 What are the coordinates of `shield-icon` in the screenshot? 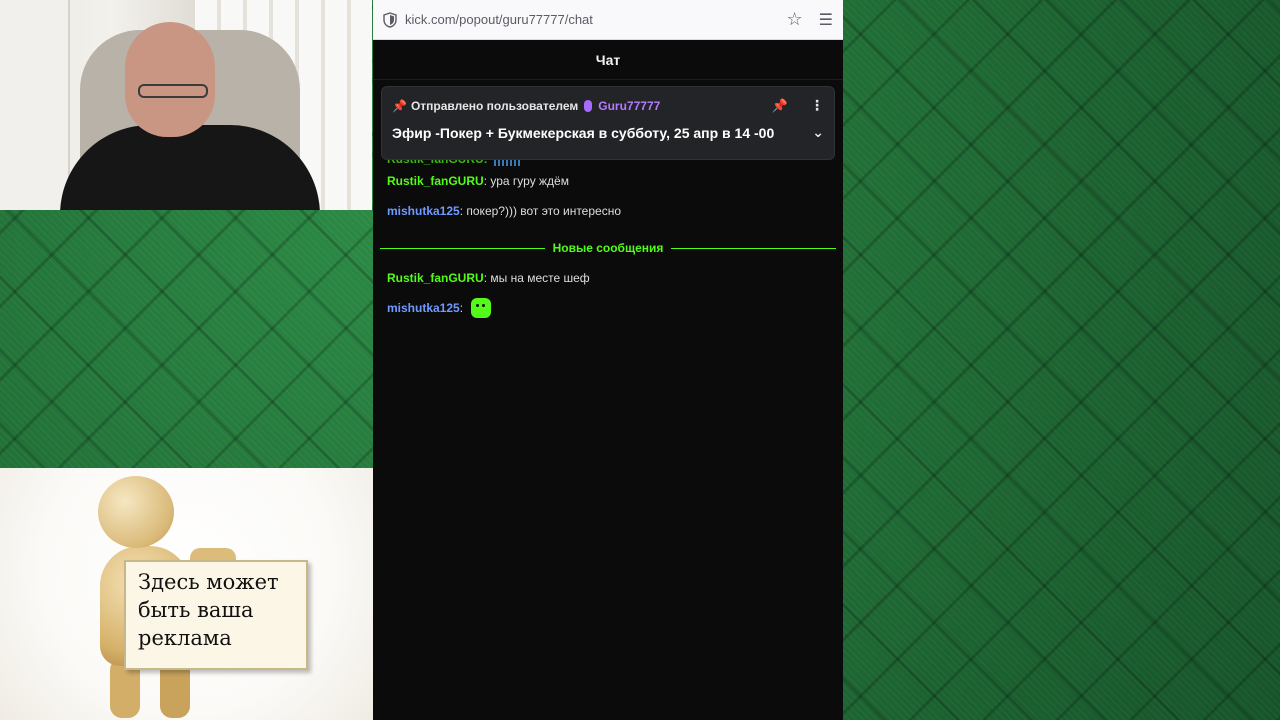 It's located at (390, 19).